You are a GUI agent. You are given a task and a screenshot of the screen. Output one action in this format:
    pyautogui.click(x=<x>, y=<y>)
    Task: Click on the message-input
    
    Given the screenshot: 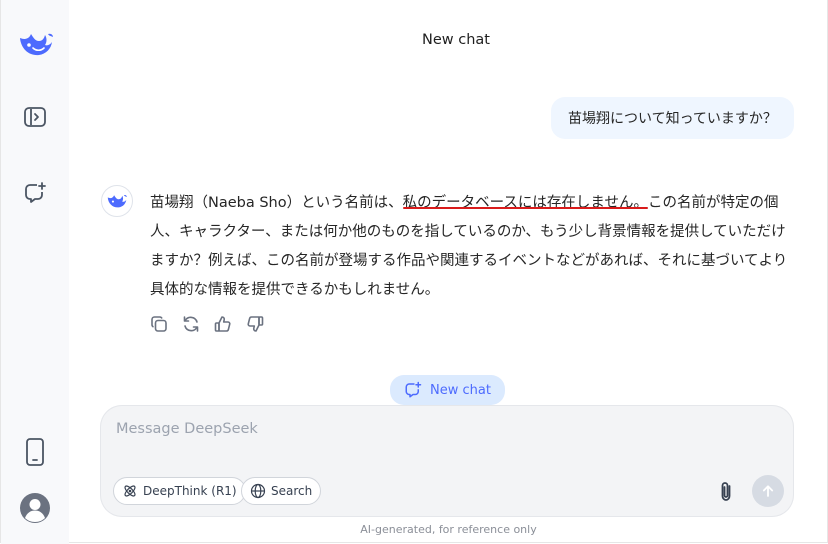 What is the action you would take?
    pyautogui.click(x=446, y=441)
    